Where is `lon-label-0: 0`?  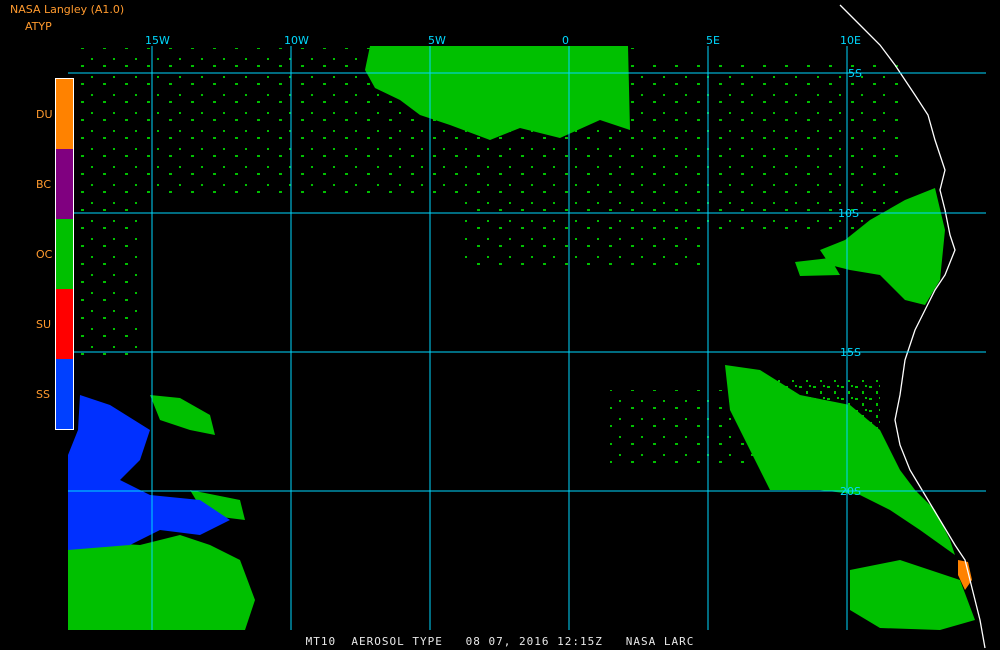 lon-label-0: 0 is located at coordinates (565, 40).